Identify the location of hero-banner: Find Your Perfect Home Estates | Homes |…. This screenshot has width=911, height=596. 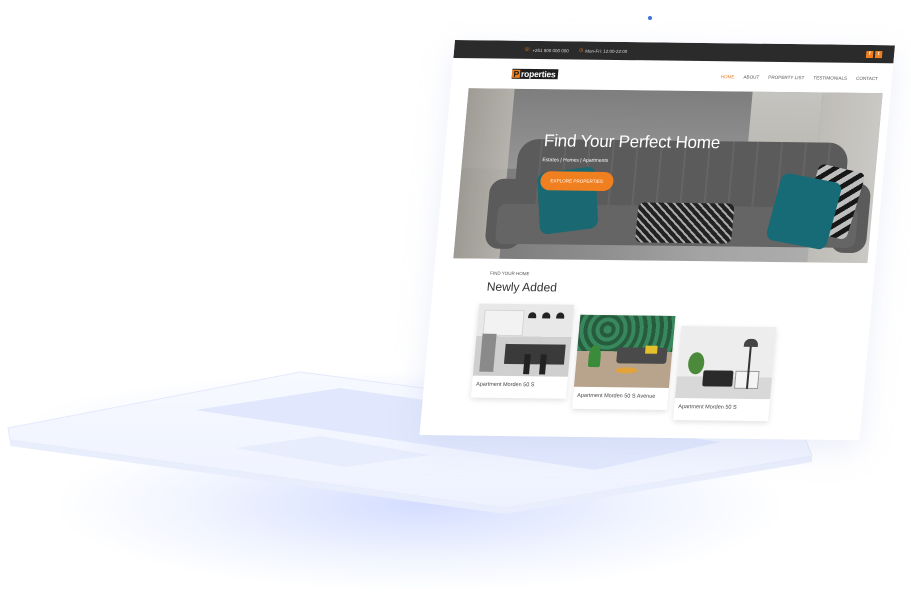
(668, 176).